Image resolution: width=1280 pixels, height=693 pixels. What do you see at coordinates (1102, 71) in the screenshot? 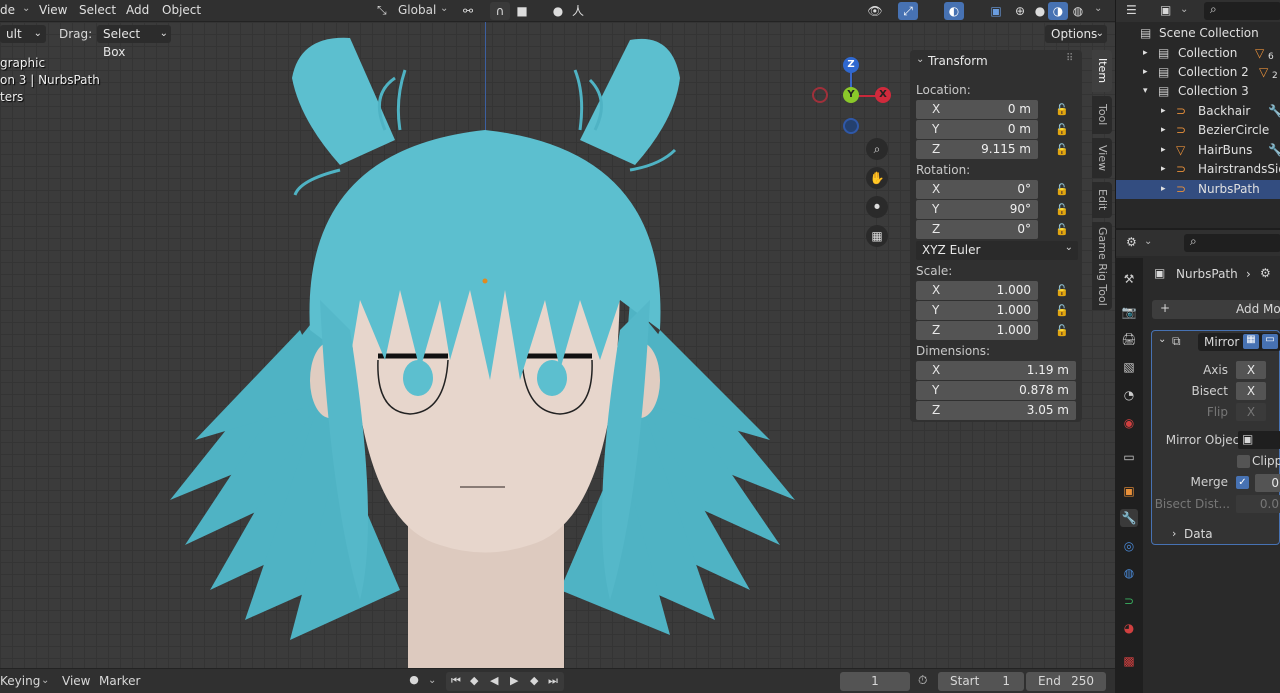
I see `tab-item: Item` at bounding box center [1102, 71].